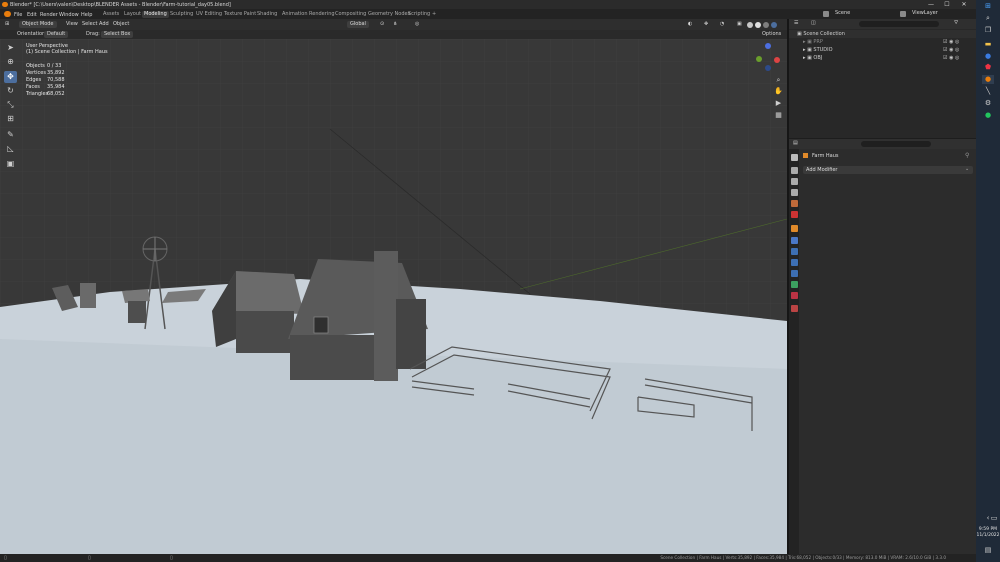 The image size is (1000, 562). Describe the element at coordinates (690, 24) in the screenshot. I see `visibility-icon: ◐` at that location.